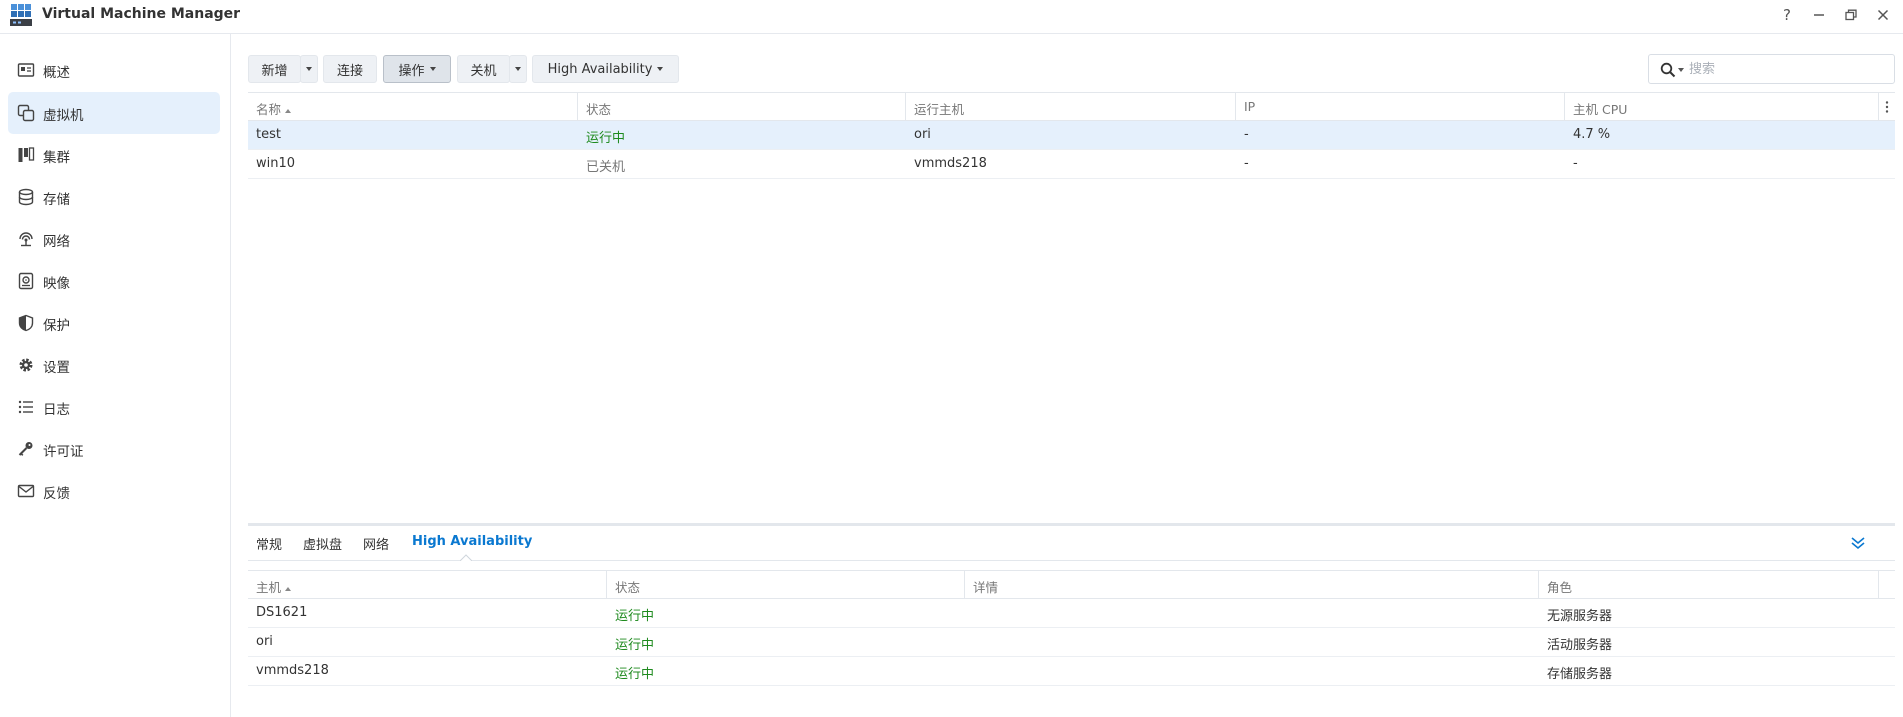  I want to click on sidebar-item-label: 设置, so click(56, 368).